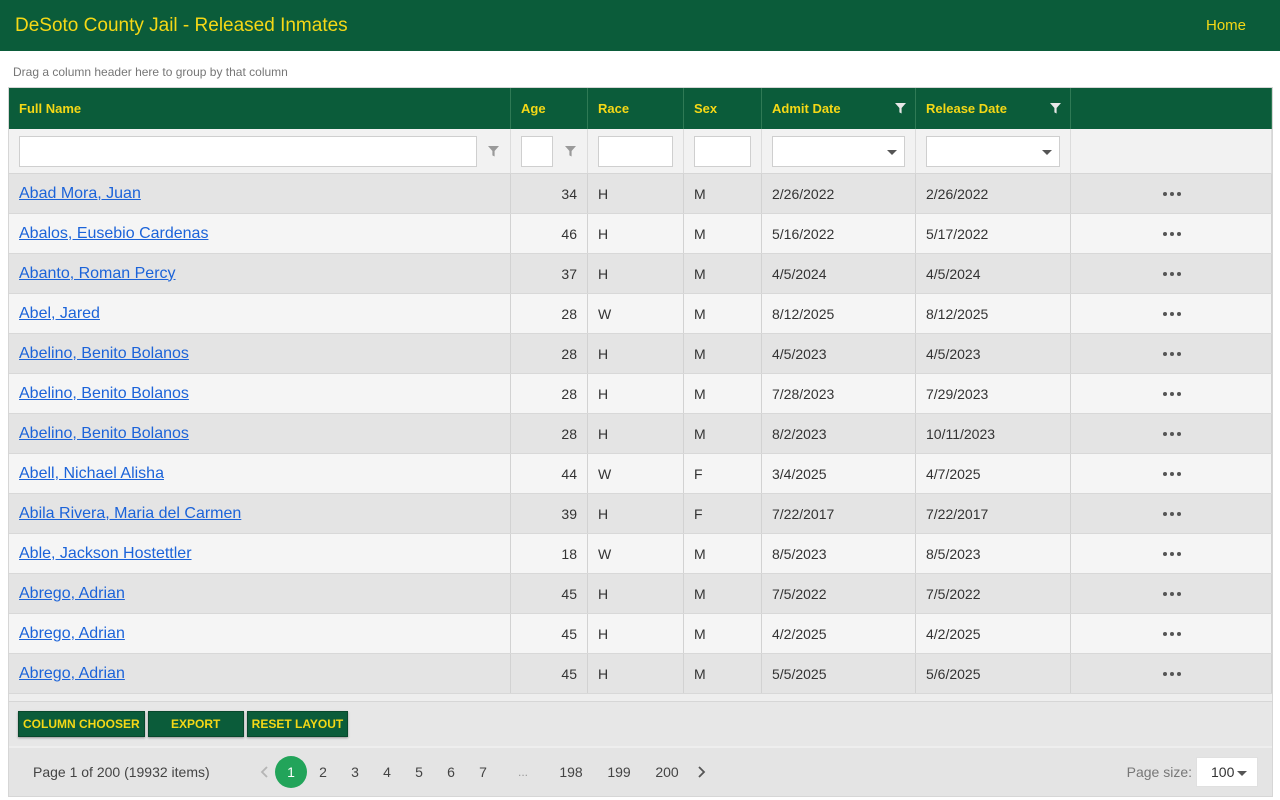 This screenshot has height=800, width=1280. Describe the element at coordinates (839, 513) in the screenshot. I see `admit-date-cell: 7/22/2017` at that location.